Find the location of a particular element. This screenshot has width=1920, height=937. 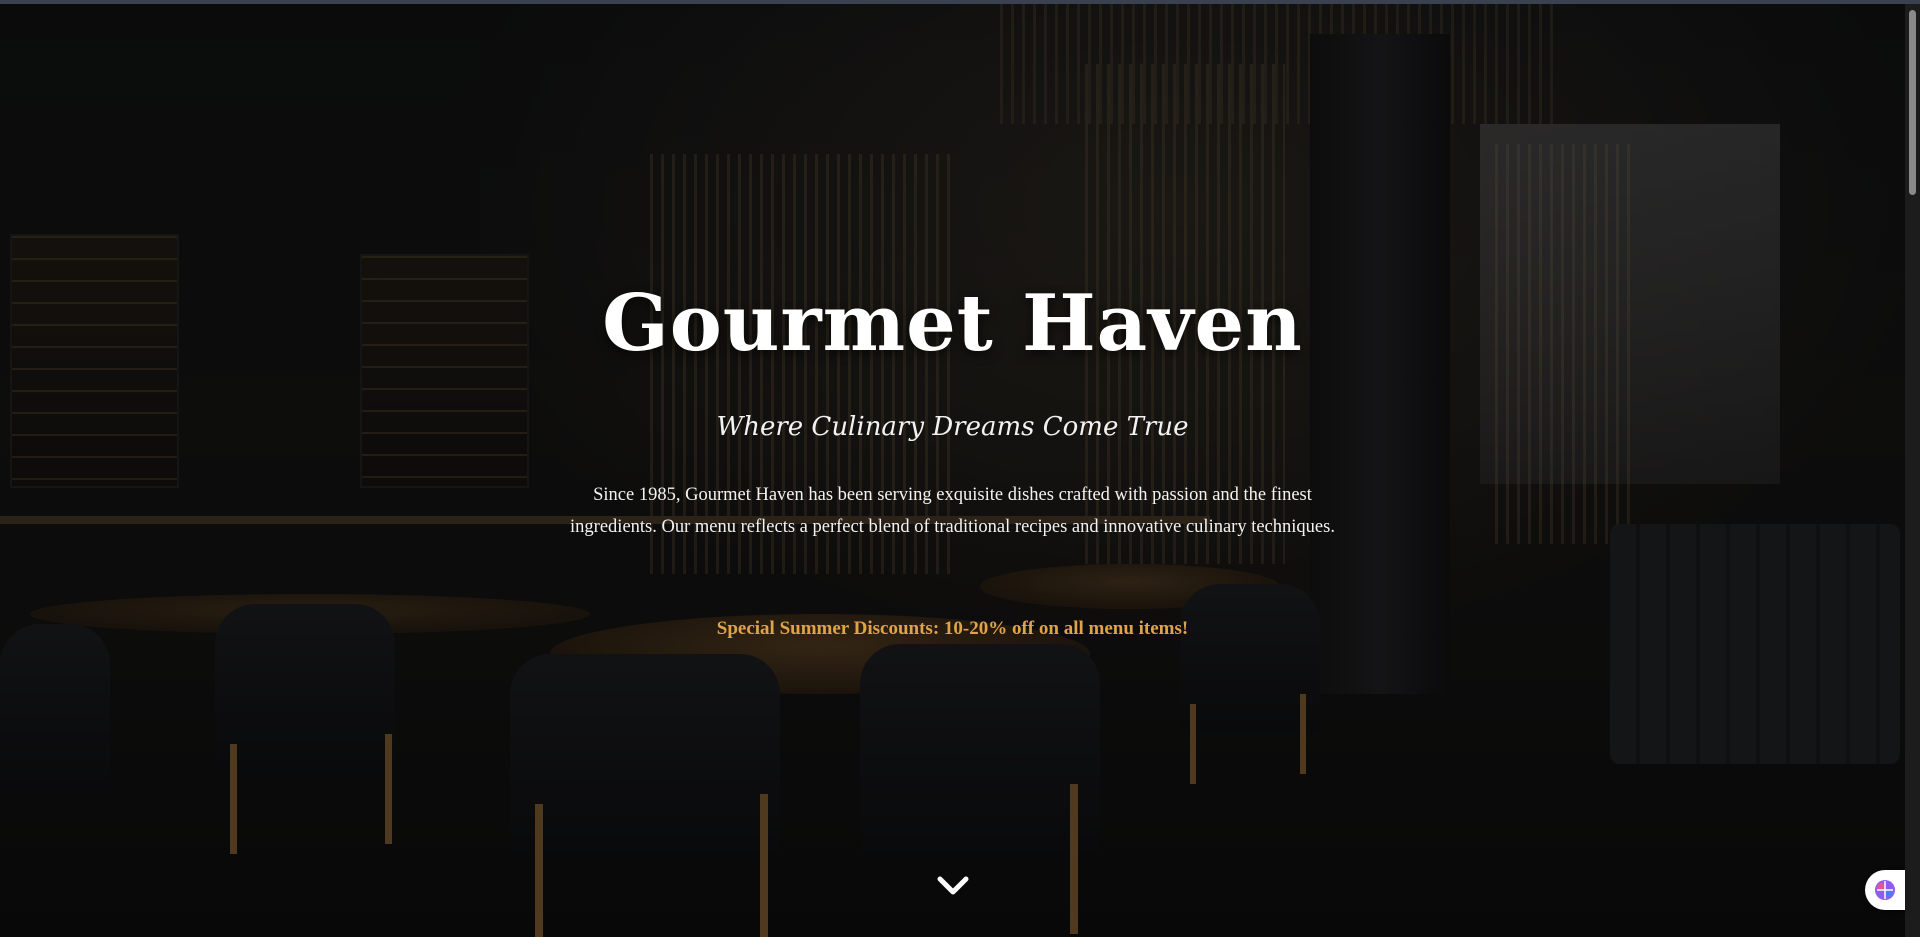

brain-icon is located at coordinates (1885, 890).